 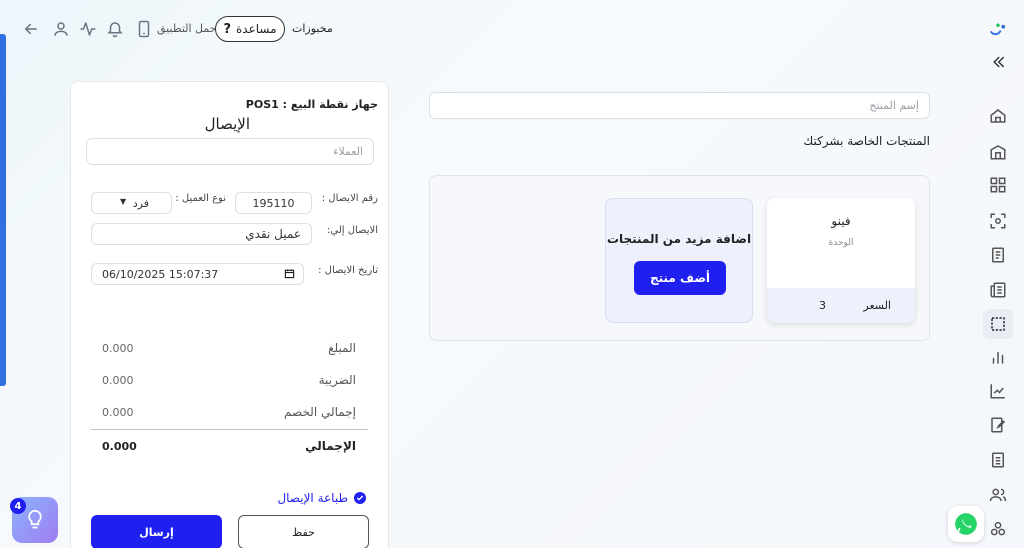 I want to click on pos-device-label: جهاز نقطة البيع : POS1, so click(x=311, y=104).